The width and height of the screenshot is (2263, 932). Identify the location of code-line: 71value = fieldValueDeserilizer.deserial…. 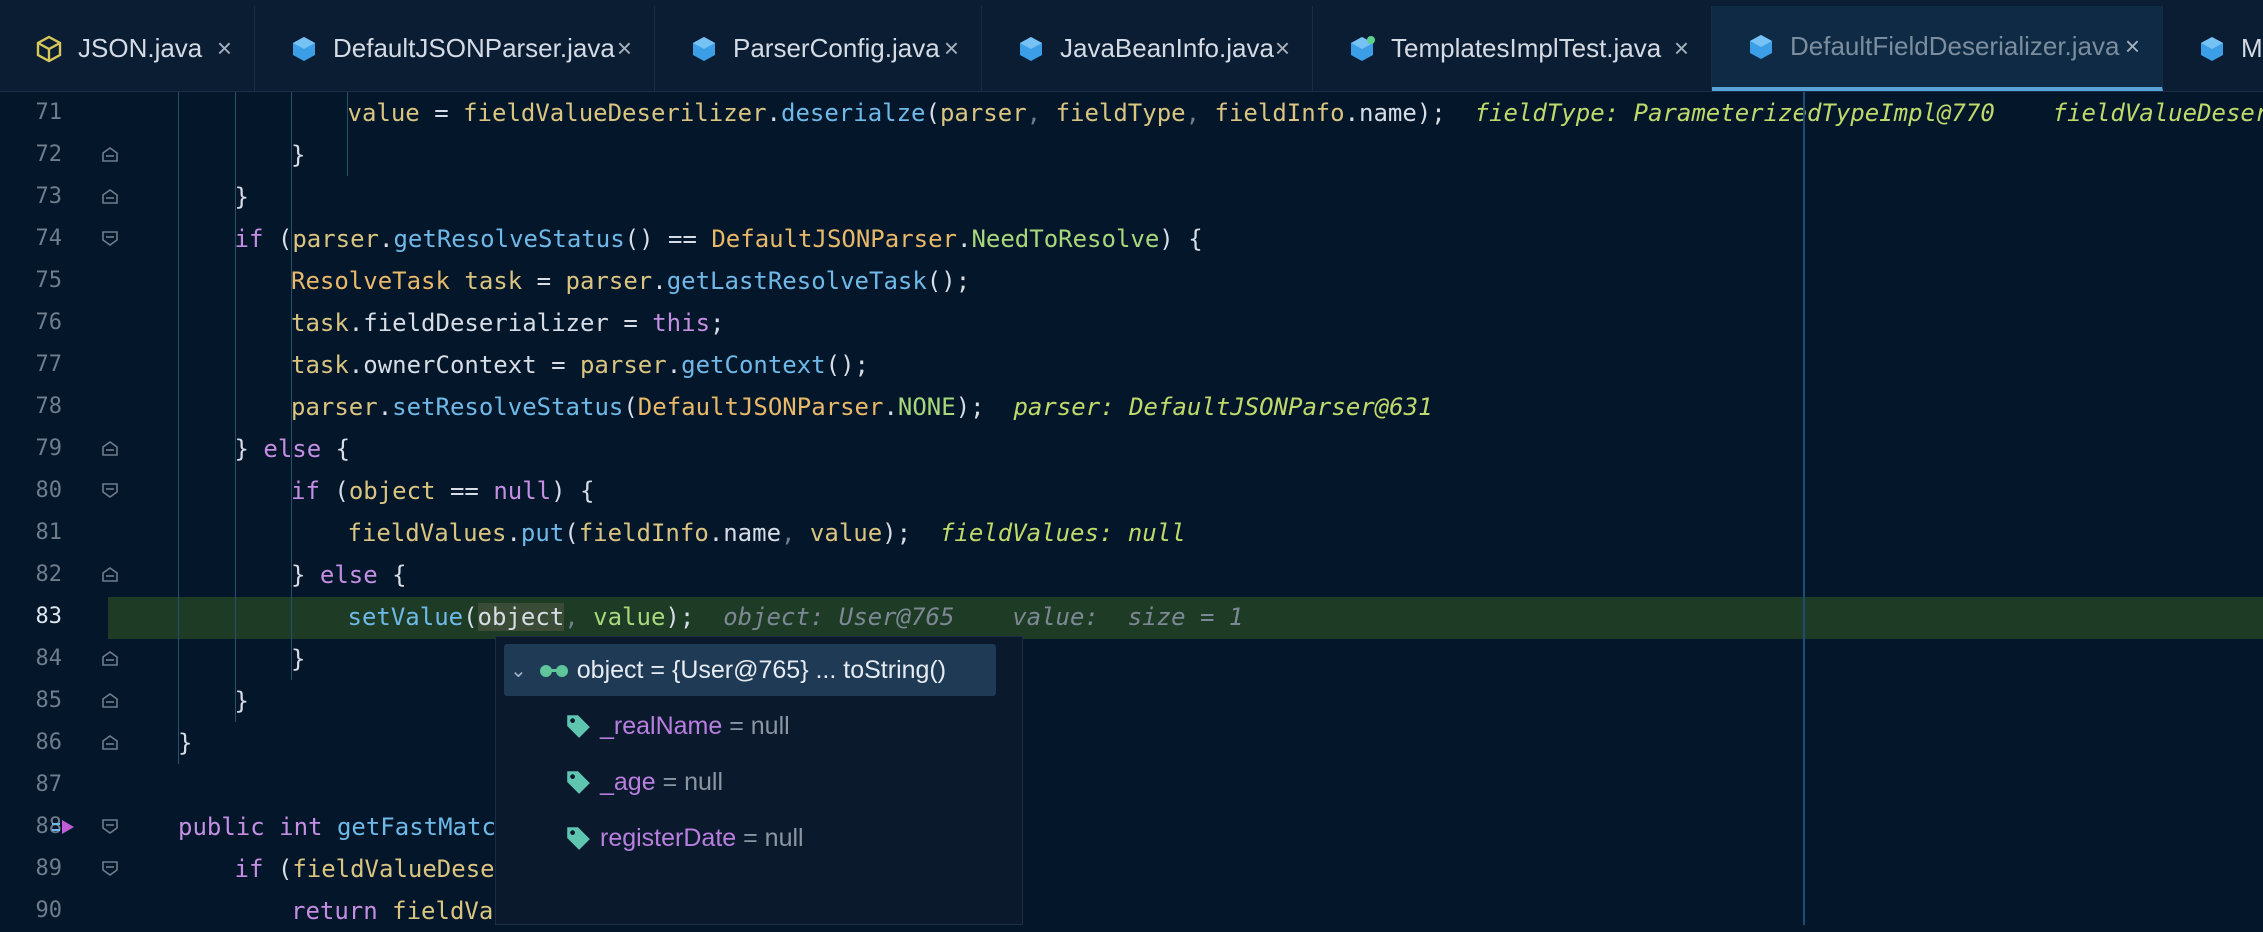
(1131, 113).